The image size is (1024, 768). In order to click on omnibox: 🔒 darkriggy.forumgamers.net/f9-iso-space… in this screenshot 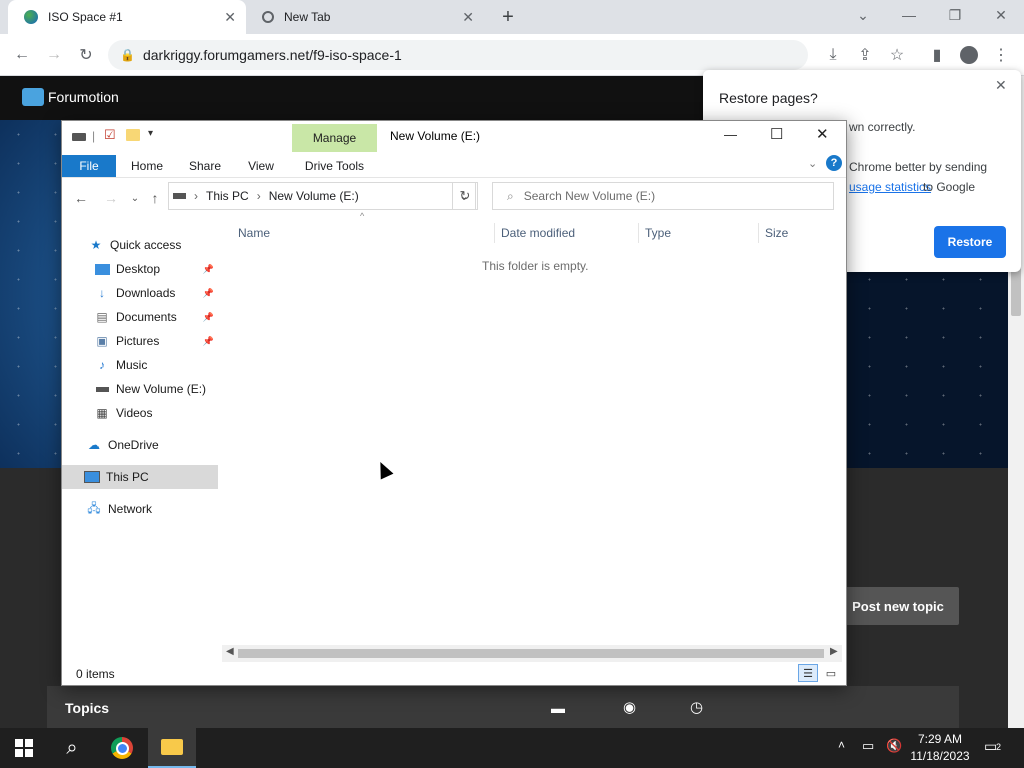, I will do `click(458, 55)`.